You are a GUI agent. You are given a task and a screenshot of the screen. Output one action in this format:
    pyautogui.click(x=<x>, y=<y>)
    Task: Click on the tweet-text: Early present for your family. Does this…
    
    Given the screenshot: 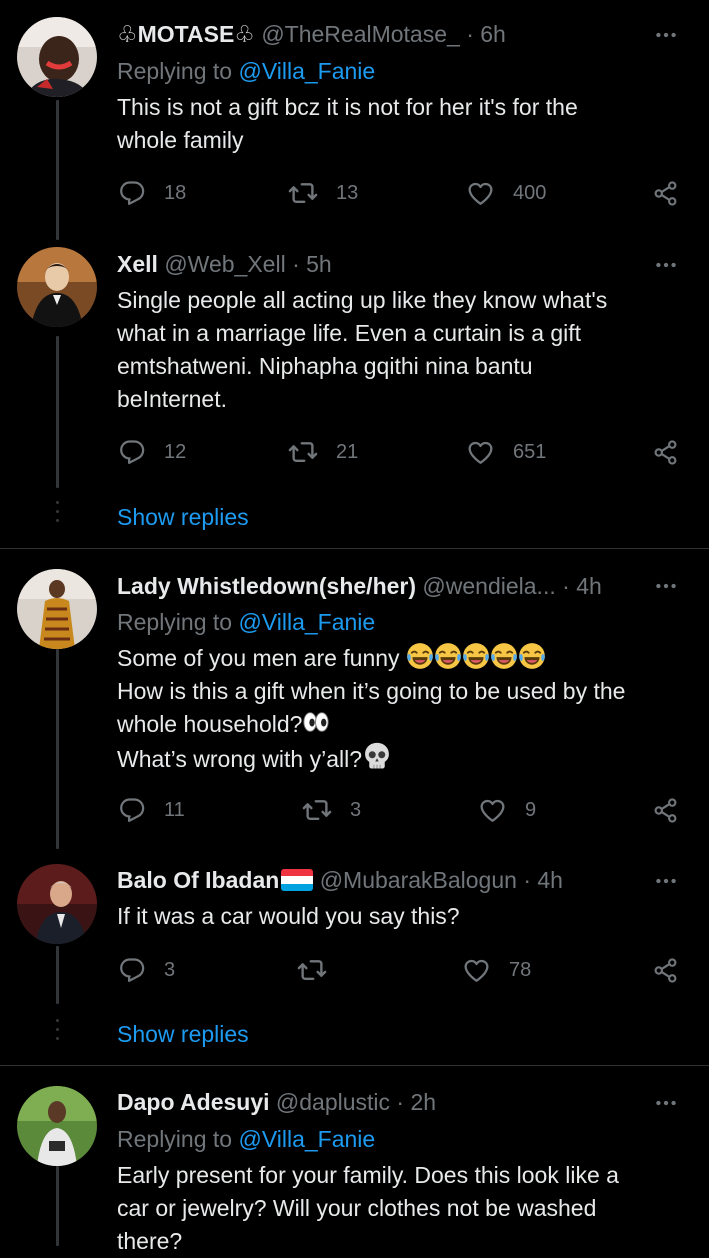 What is the action you would take?
    pyautogui.click(x=399, y=1208)
    